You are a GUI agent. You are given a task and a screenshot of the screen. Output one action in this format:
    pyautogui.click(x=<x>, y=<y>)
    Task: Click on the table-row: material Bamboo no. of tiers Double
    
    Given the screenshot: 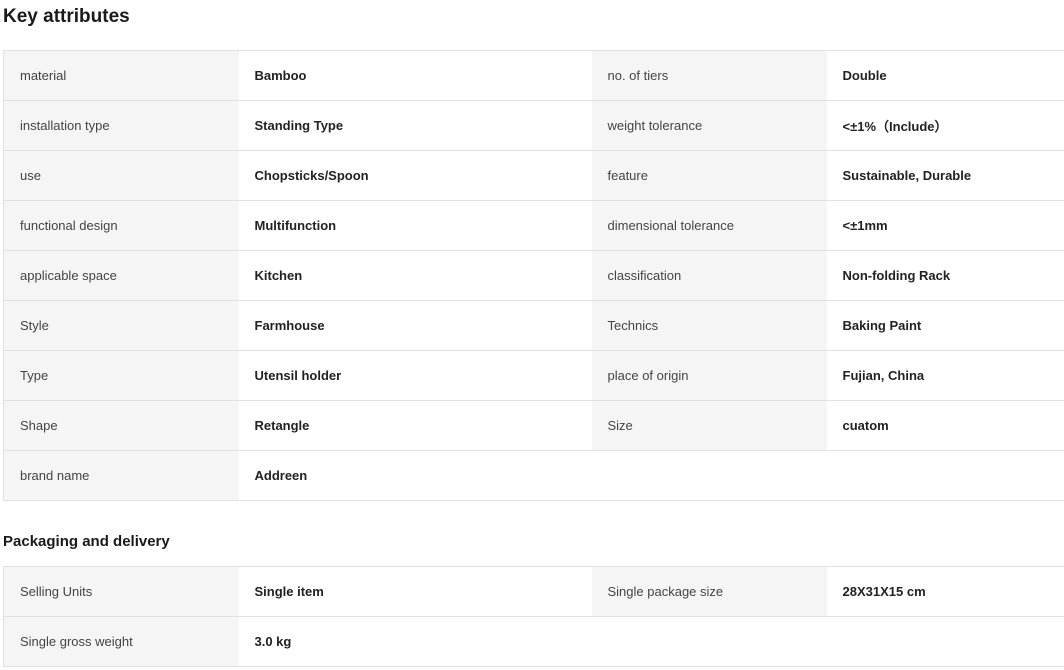 What is the action you would take?
    pyautogui.click(x=533, y=75)
    